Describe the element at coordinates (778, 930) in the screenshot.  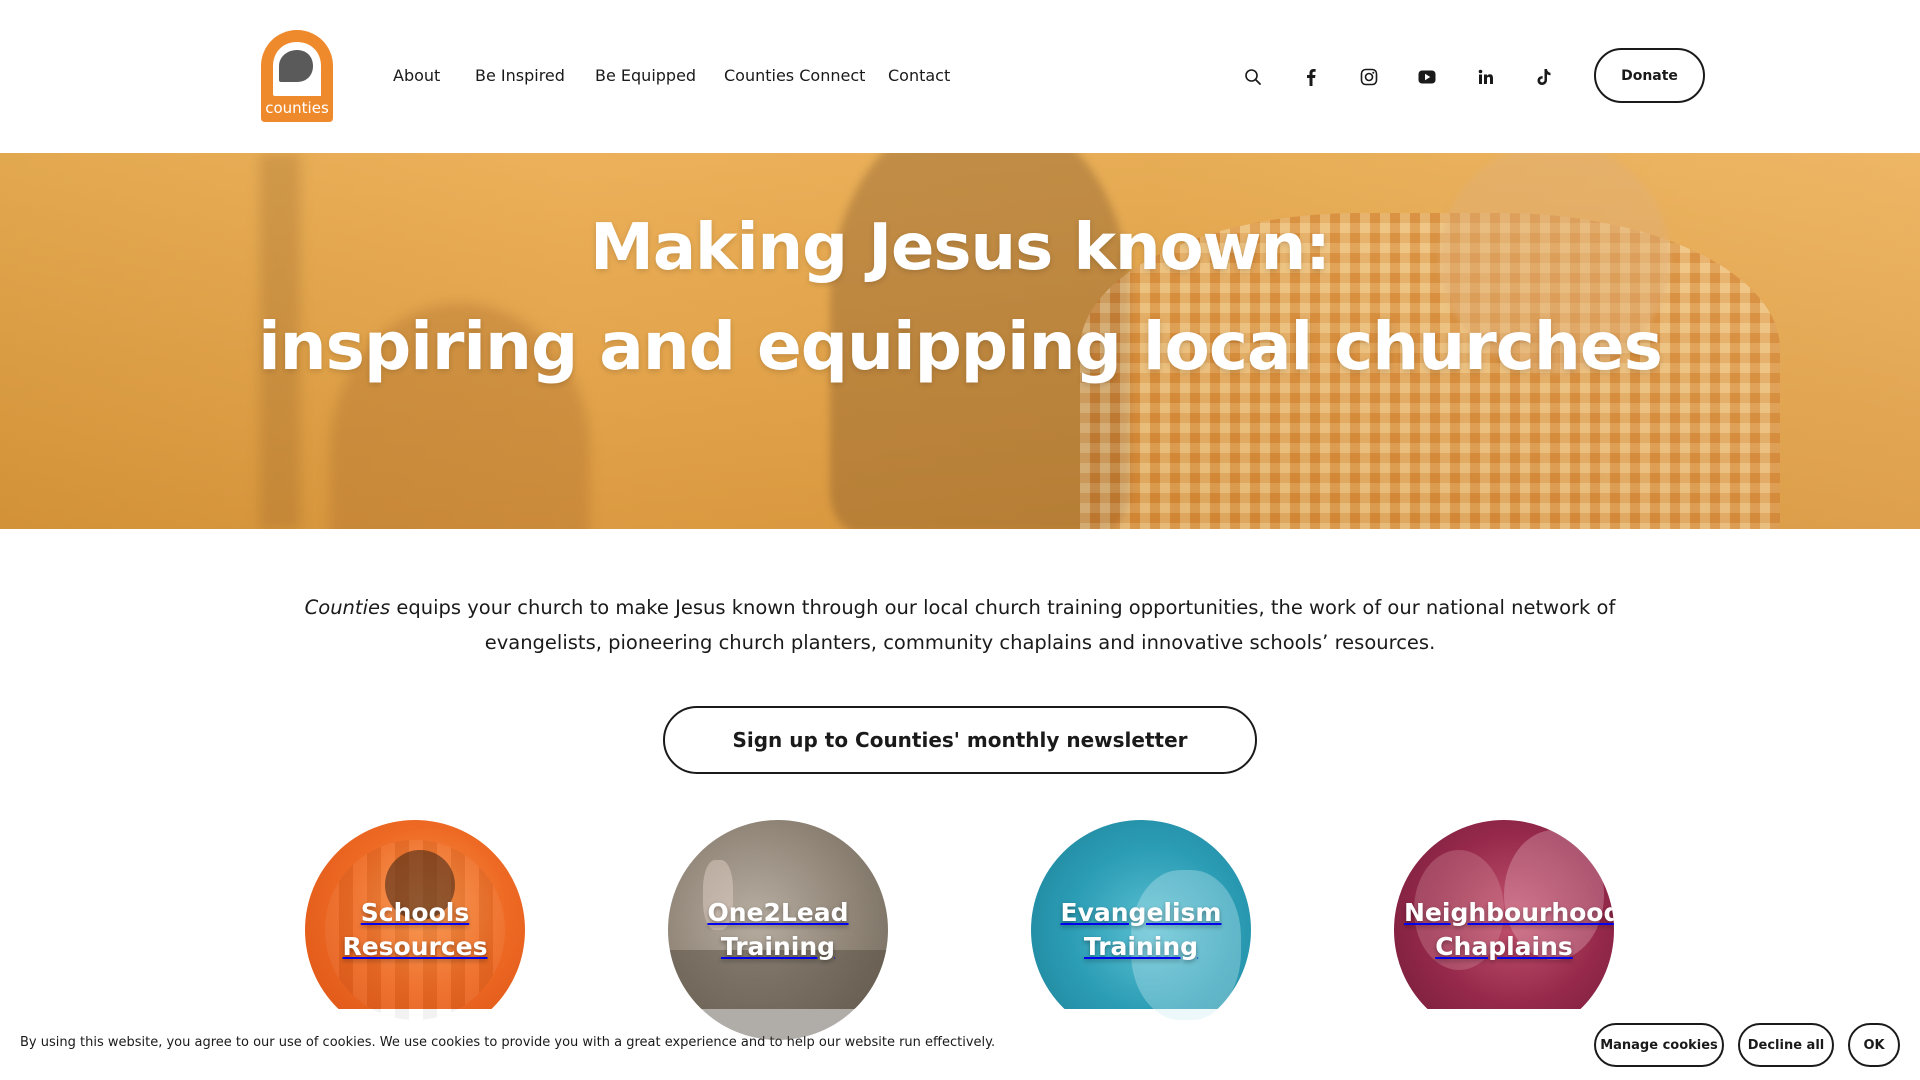
I see `one2lead-training-link: One2Lead Training` at that location.